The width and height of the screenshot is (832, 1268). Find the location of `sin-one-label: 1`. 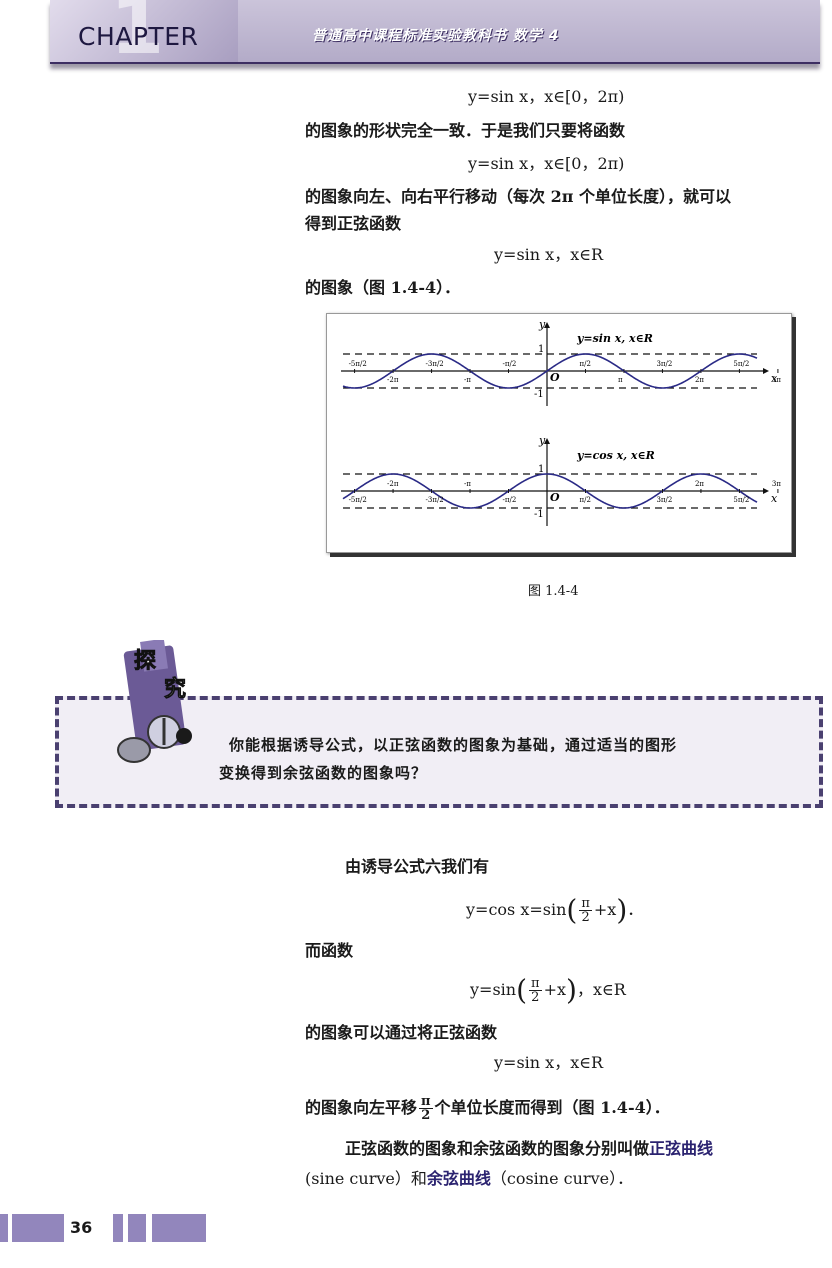

sin-one-label: 1 is located at coordinates (541, 349).